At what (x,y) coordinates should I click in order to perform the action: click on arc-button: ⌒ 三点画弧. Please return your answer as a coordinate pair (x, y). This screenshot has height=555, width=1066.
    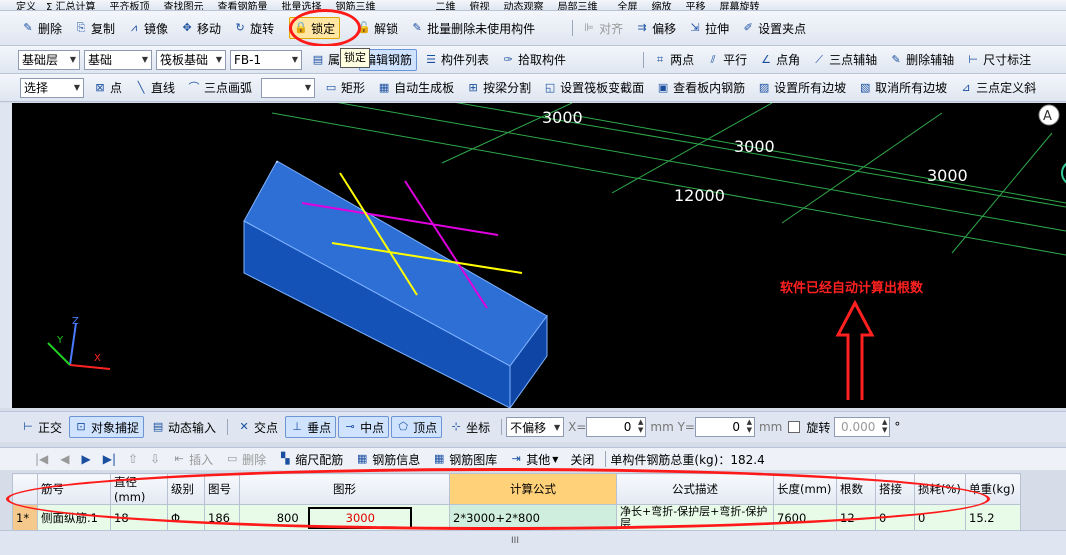
    Looking at the image, I should click on (219, 88).